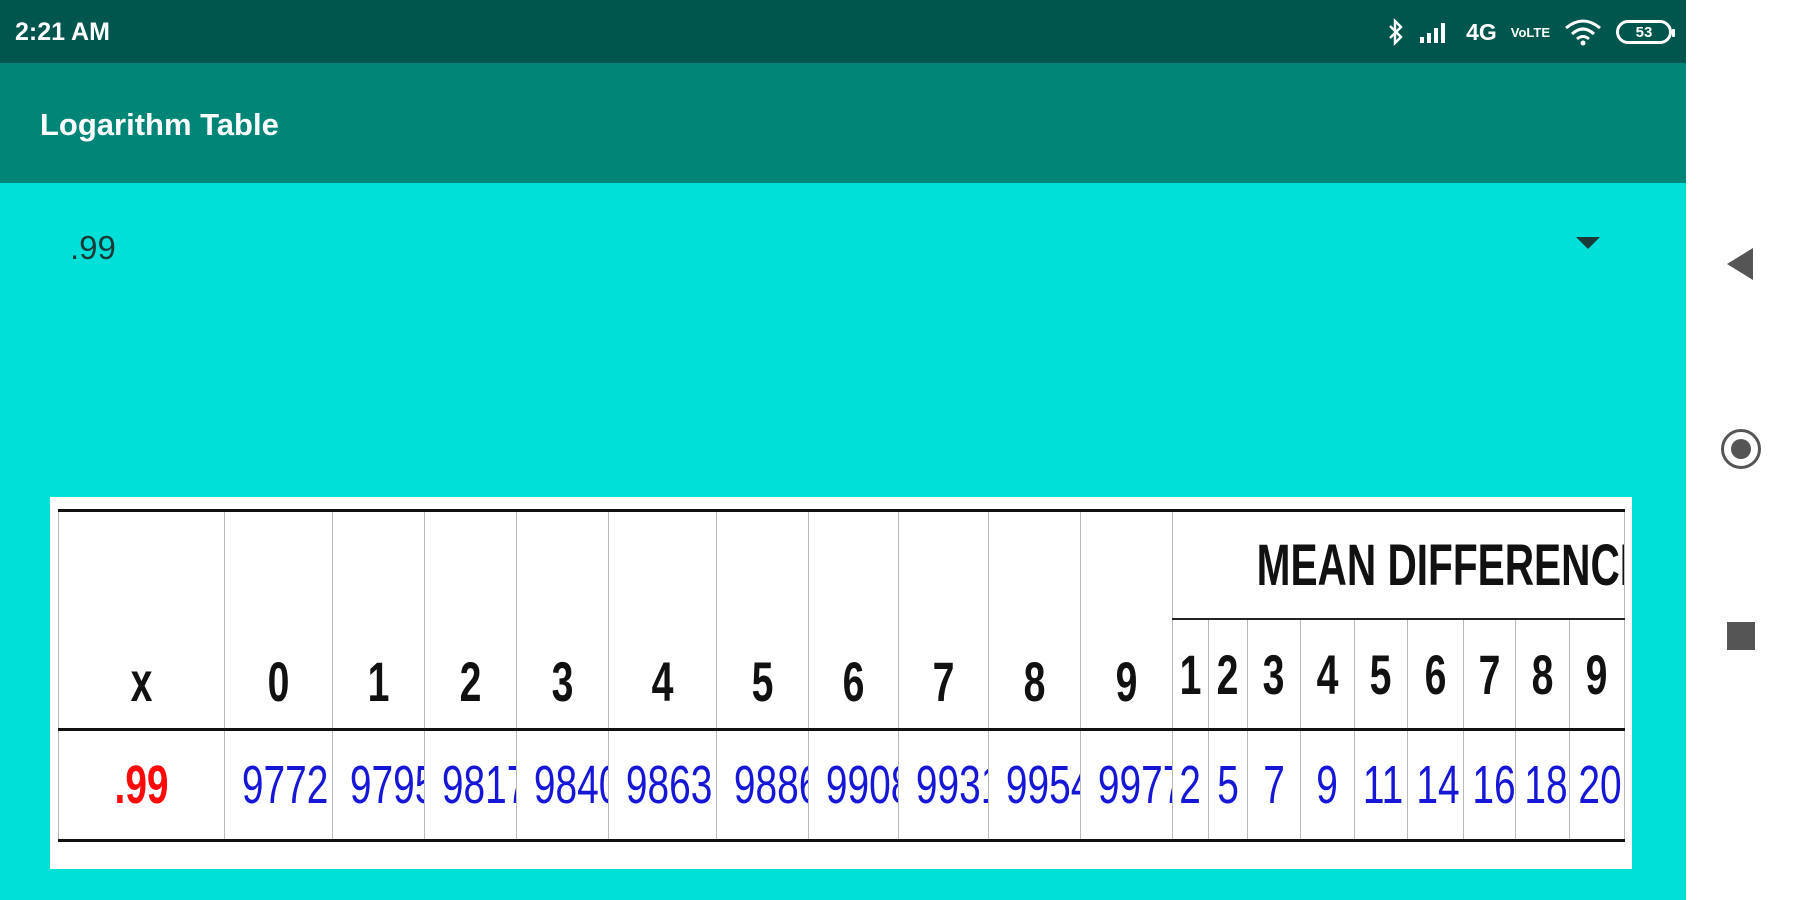  What do you see at coordinates (1396, 32) in the screenshot?
I see `bluetooth-icon` at bounding box center [1396, 32].